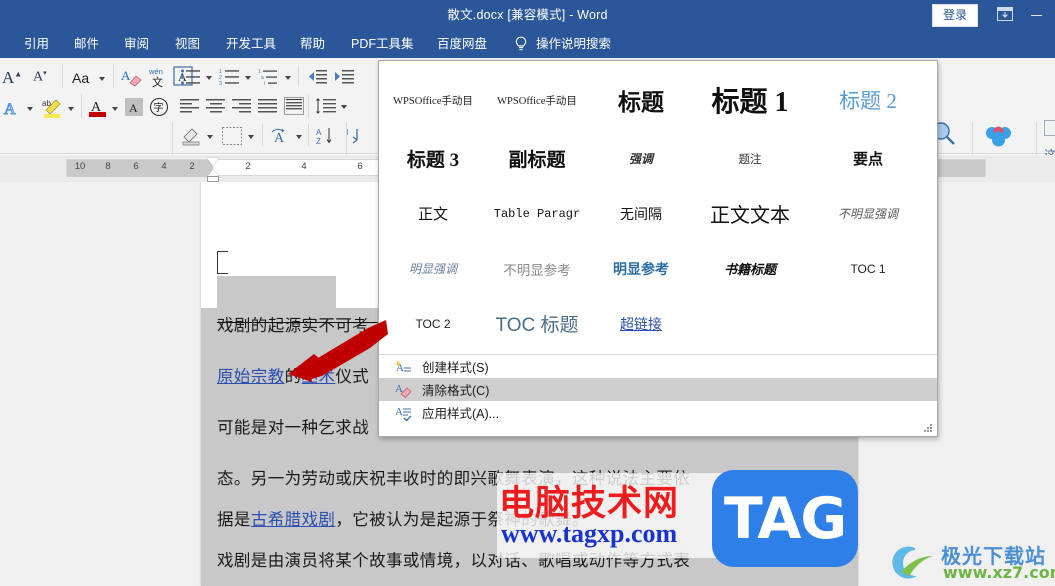 The height and width of the screenshot is (586, 1055). I want to click on change-case-chevron-down-icon, so click(102, 79).